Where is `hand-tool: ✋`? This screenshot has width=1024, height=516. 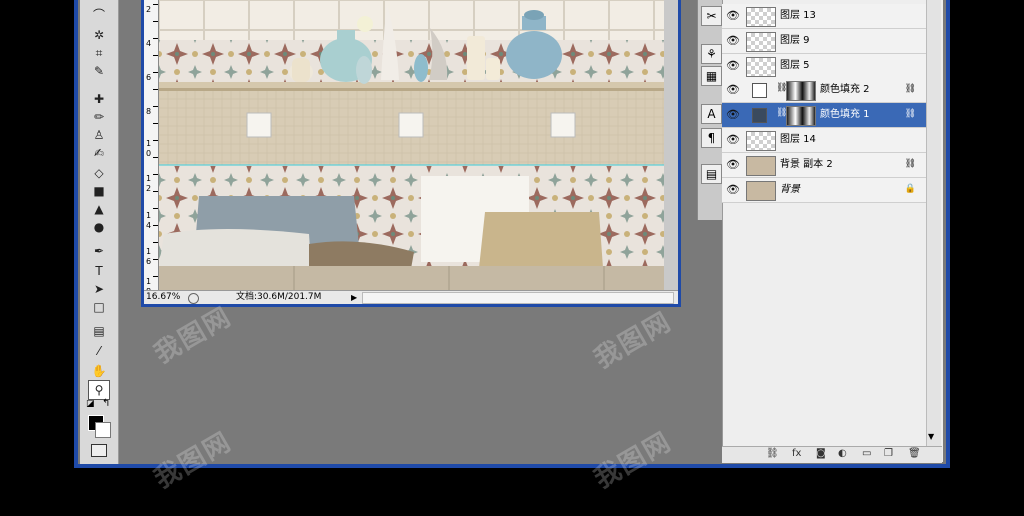
hand-tool: ✋ is located at coordinates (99, 371).